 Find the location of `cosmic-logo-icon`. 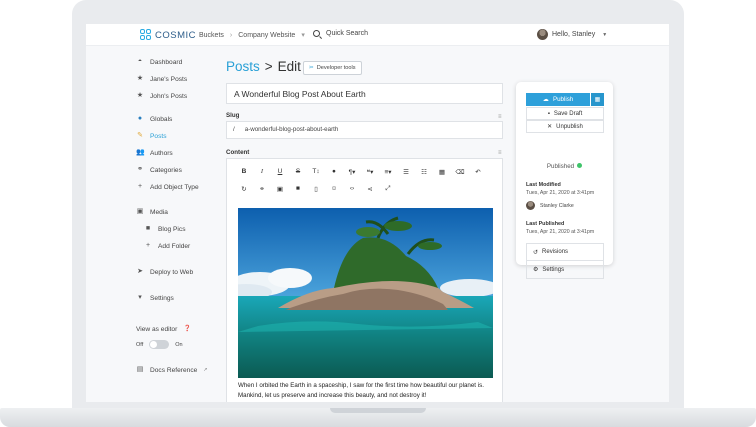

cosmic-logo-icon is located at coordinates (146, 35).